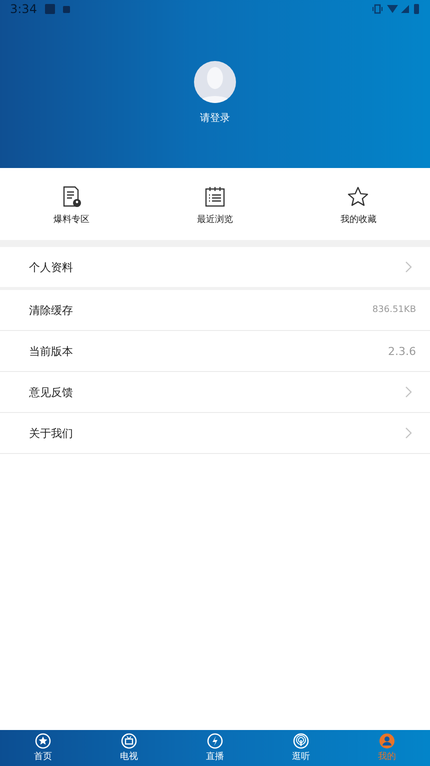  I want to click on tab: 直播, so click(215, 748).